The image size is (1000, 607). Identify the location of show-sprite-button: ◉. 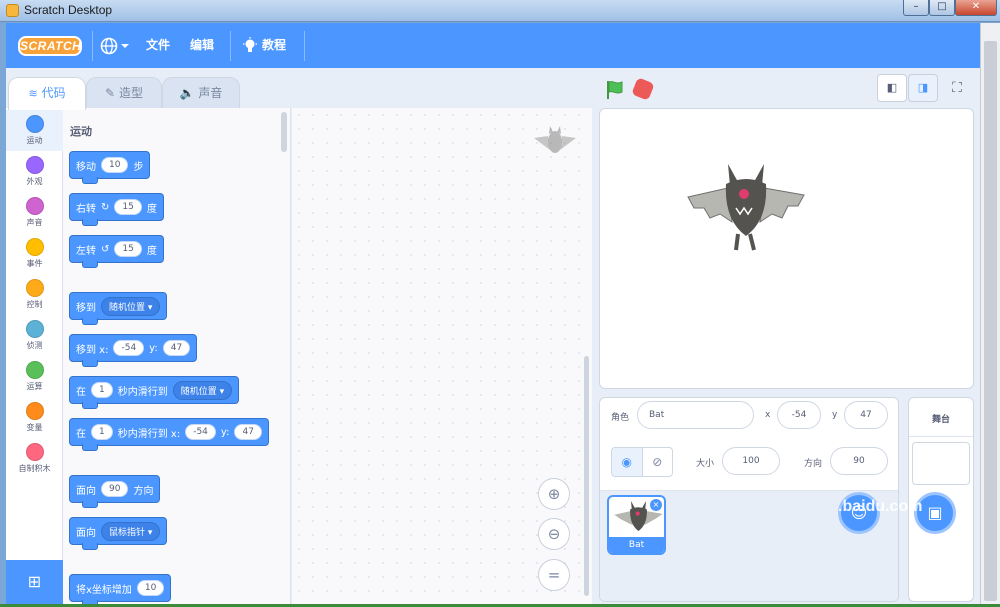
(627, 462).